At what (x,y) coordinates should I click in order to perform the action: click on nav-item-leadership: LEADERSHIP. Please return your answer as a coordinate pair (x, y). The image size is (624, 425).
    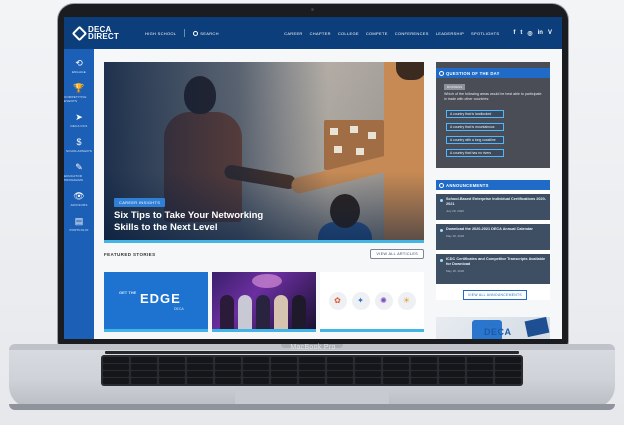
    Looking at the image, I should click on (450, 33).